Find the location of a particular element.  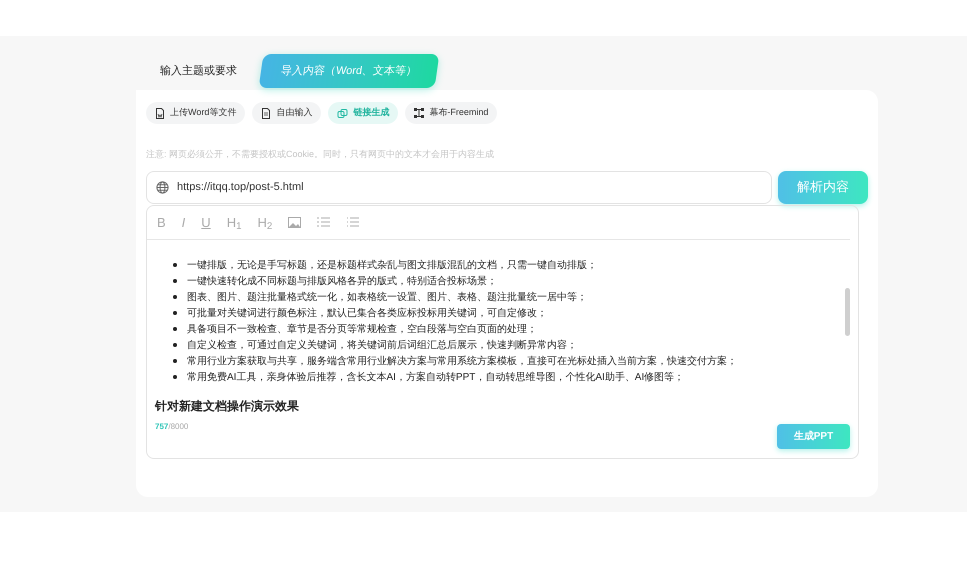

format-button: H$_{2}$ is located at coordinates (265, 222).